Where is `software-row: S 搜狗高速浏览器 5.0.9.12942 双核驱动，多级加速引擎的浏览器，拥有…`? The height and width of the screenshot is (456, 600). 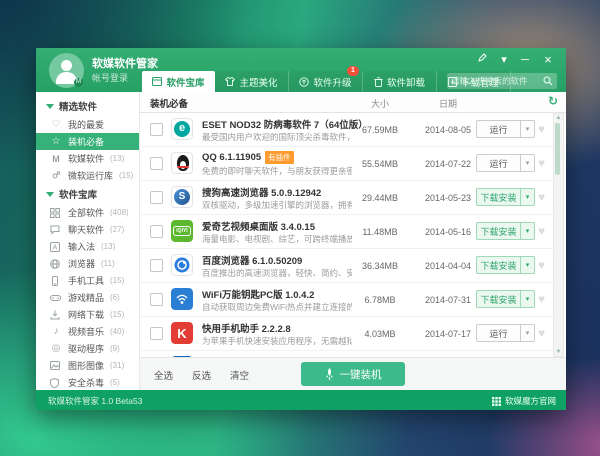 software-row: S 搜狗高速浏览器 5.0.9.12942 双核驱动，多级加速引擎的浏览器，拥有… is located at coordinates (347, 198).